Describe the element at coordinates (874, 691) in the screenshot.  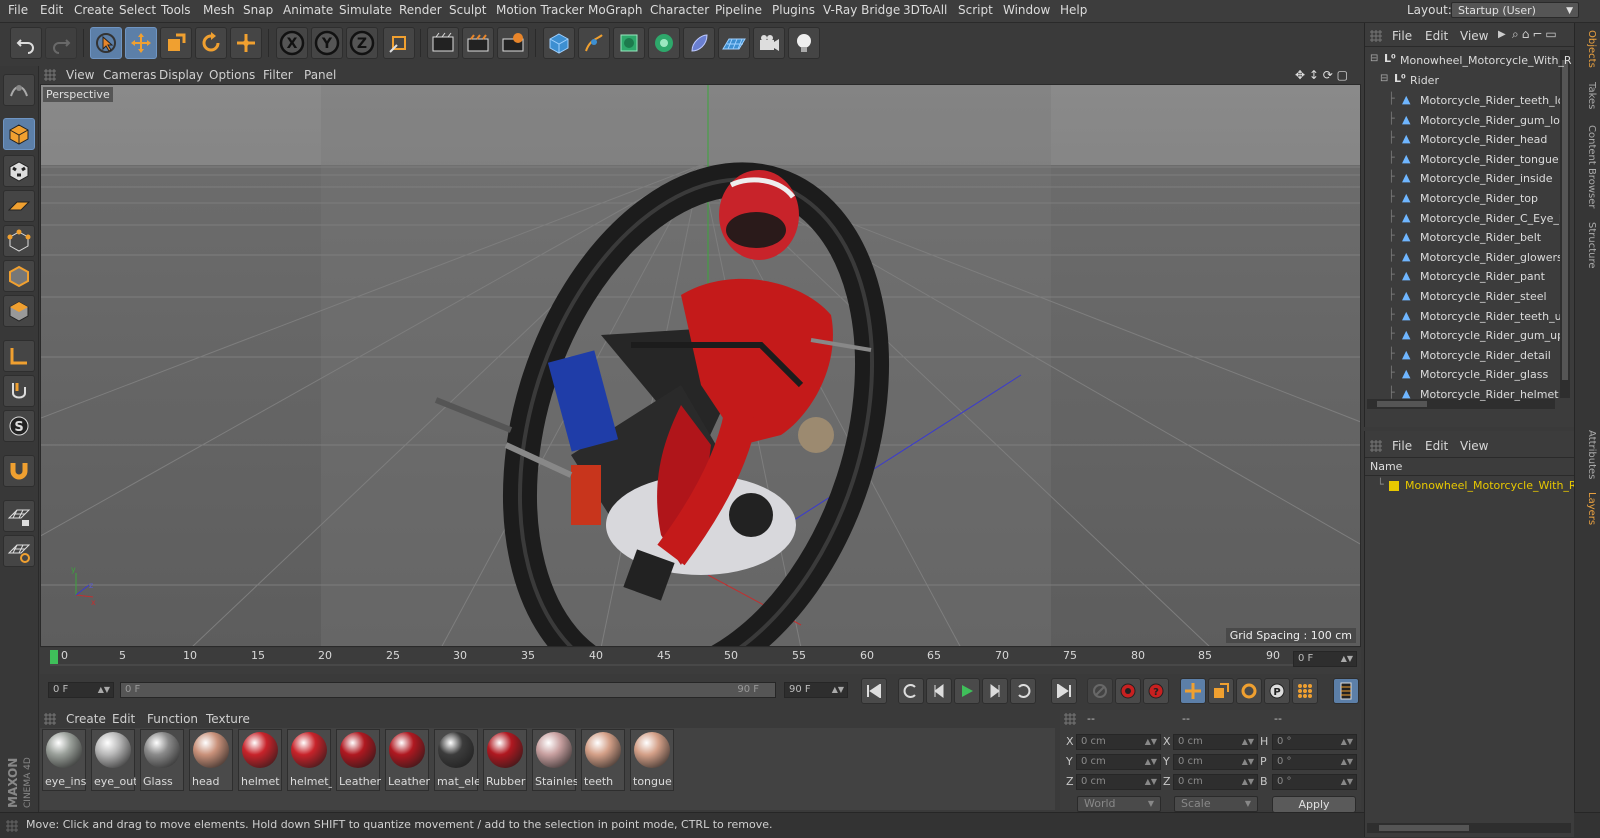
I see `goto-start-icon` at that location.